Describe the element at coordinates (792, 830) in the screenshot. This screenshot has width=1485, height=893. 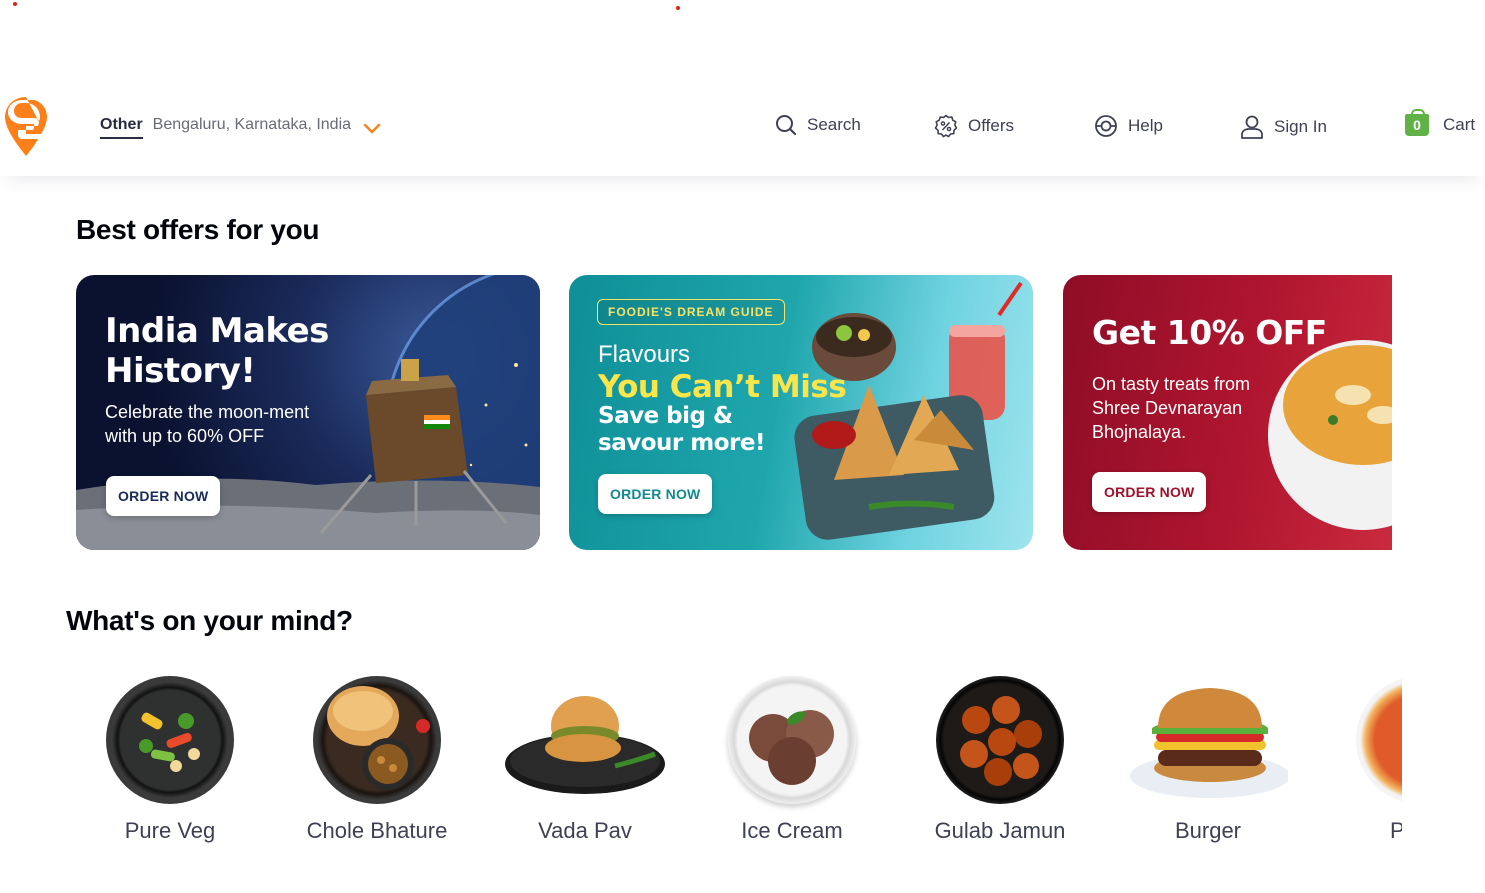
I see `cuisine-label: Ice Cream` at that location.